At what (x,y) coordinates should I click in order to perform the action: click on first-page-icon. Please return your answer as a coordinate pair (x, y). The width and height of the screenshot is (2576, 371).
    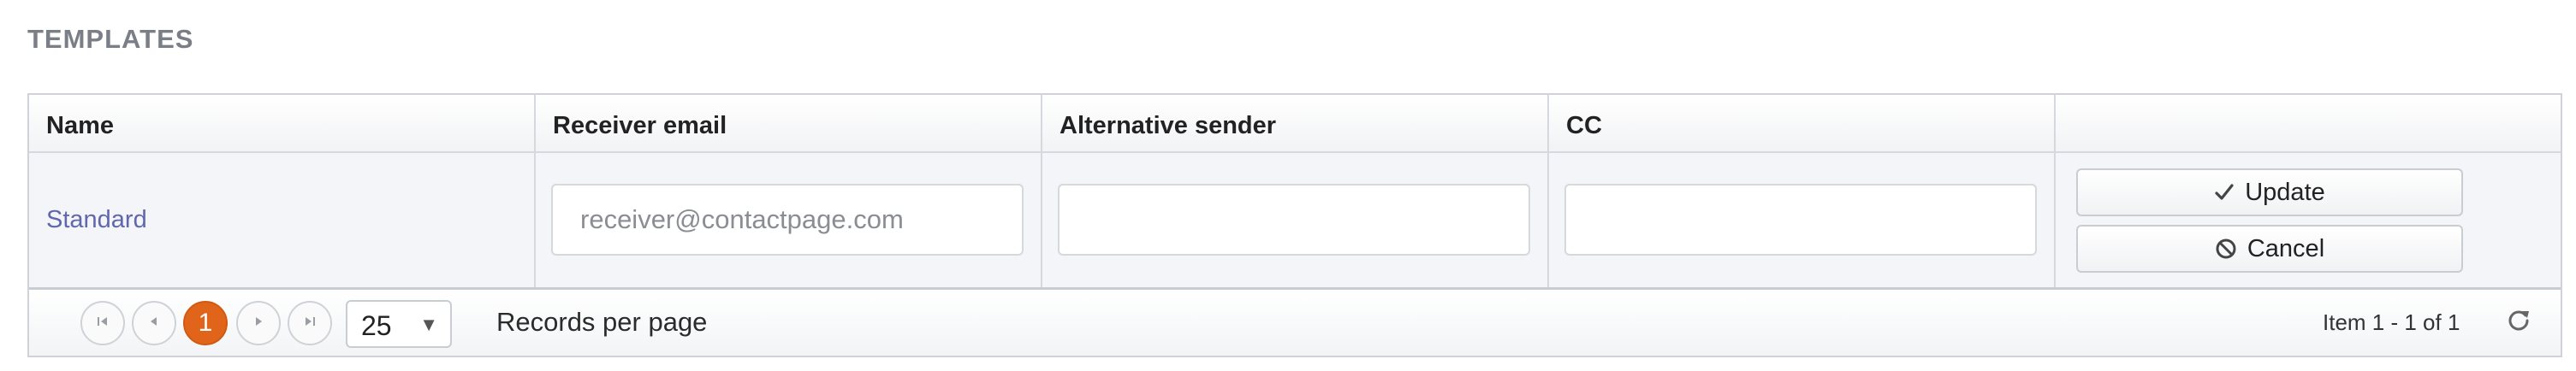
    Looking at the image, I should click on (102, 323).